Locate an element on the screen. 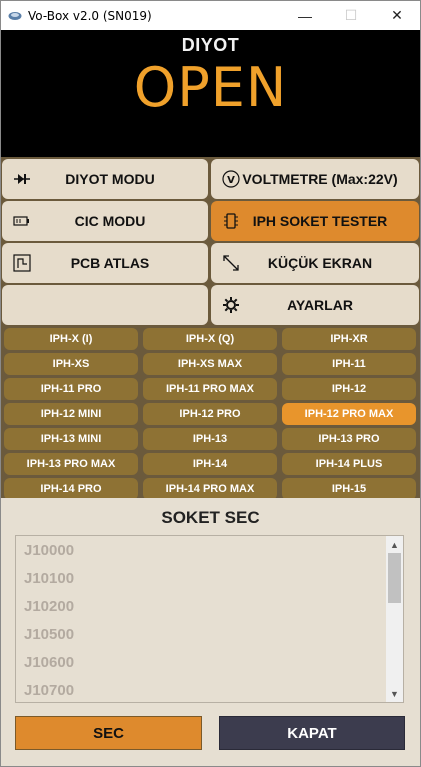 Image resolution: width=421 pixels, height=767 pixels. title-bar: Vo-Box v2.0 (SN019) — ☐ ✕ is located at coordinates (210, 15).